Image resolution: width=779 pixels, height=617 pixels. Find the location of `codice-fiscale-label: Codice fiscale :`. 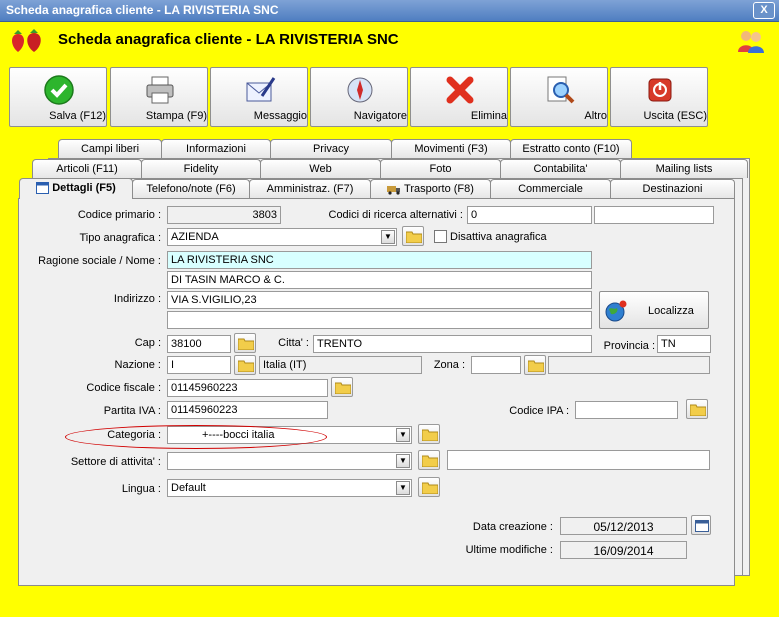

codice-fiscale-label: Codice fiscale : is located at coordinates (123, 388).